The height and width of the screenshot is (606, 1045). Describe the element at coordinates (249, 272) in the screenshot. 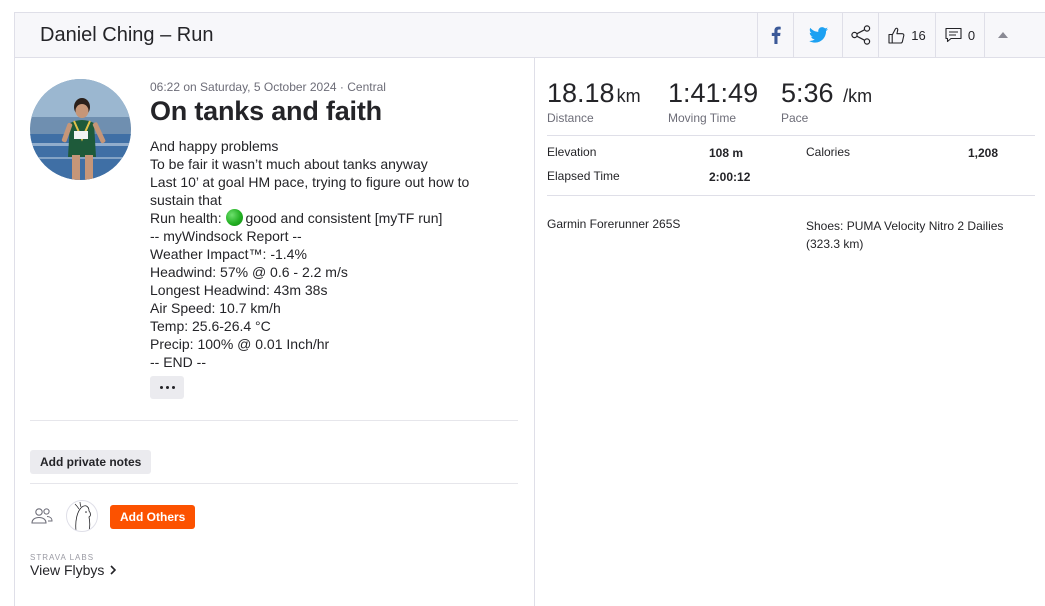

I see `description-line: Headwind: 57% @ 0.6 - 2.2 m/s` at that location.